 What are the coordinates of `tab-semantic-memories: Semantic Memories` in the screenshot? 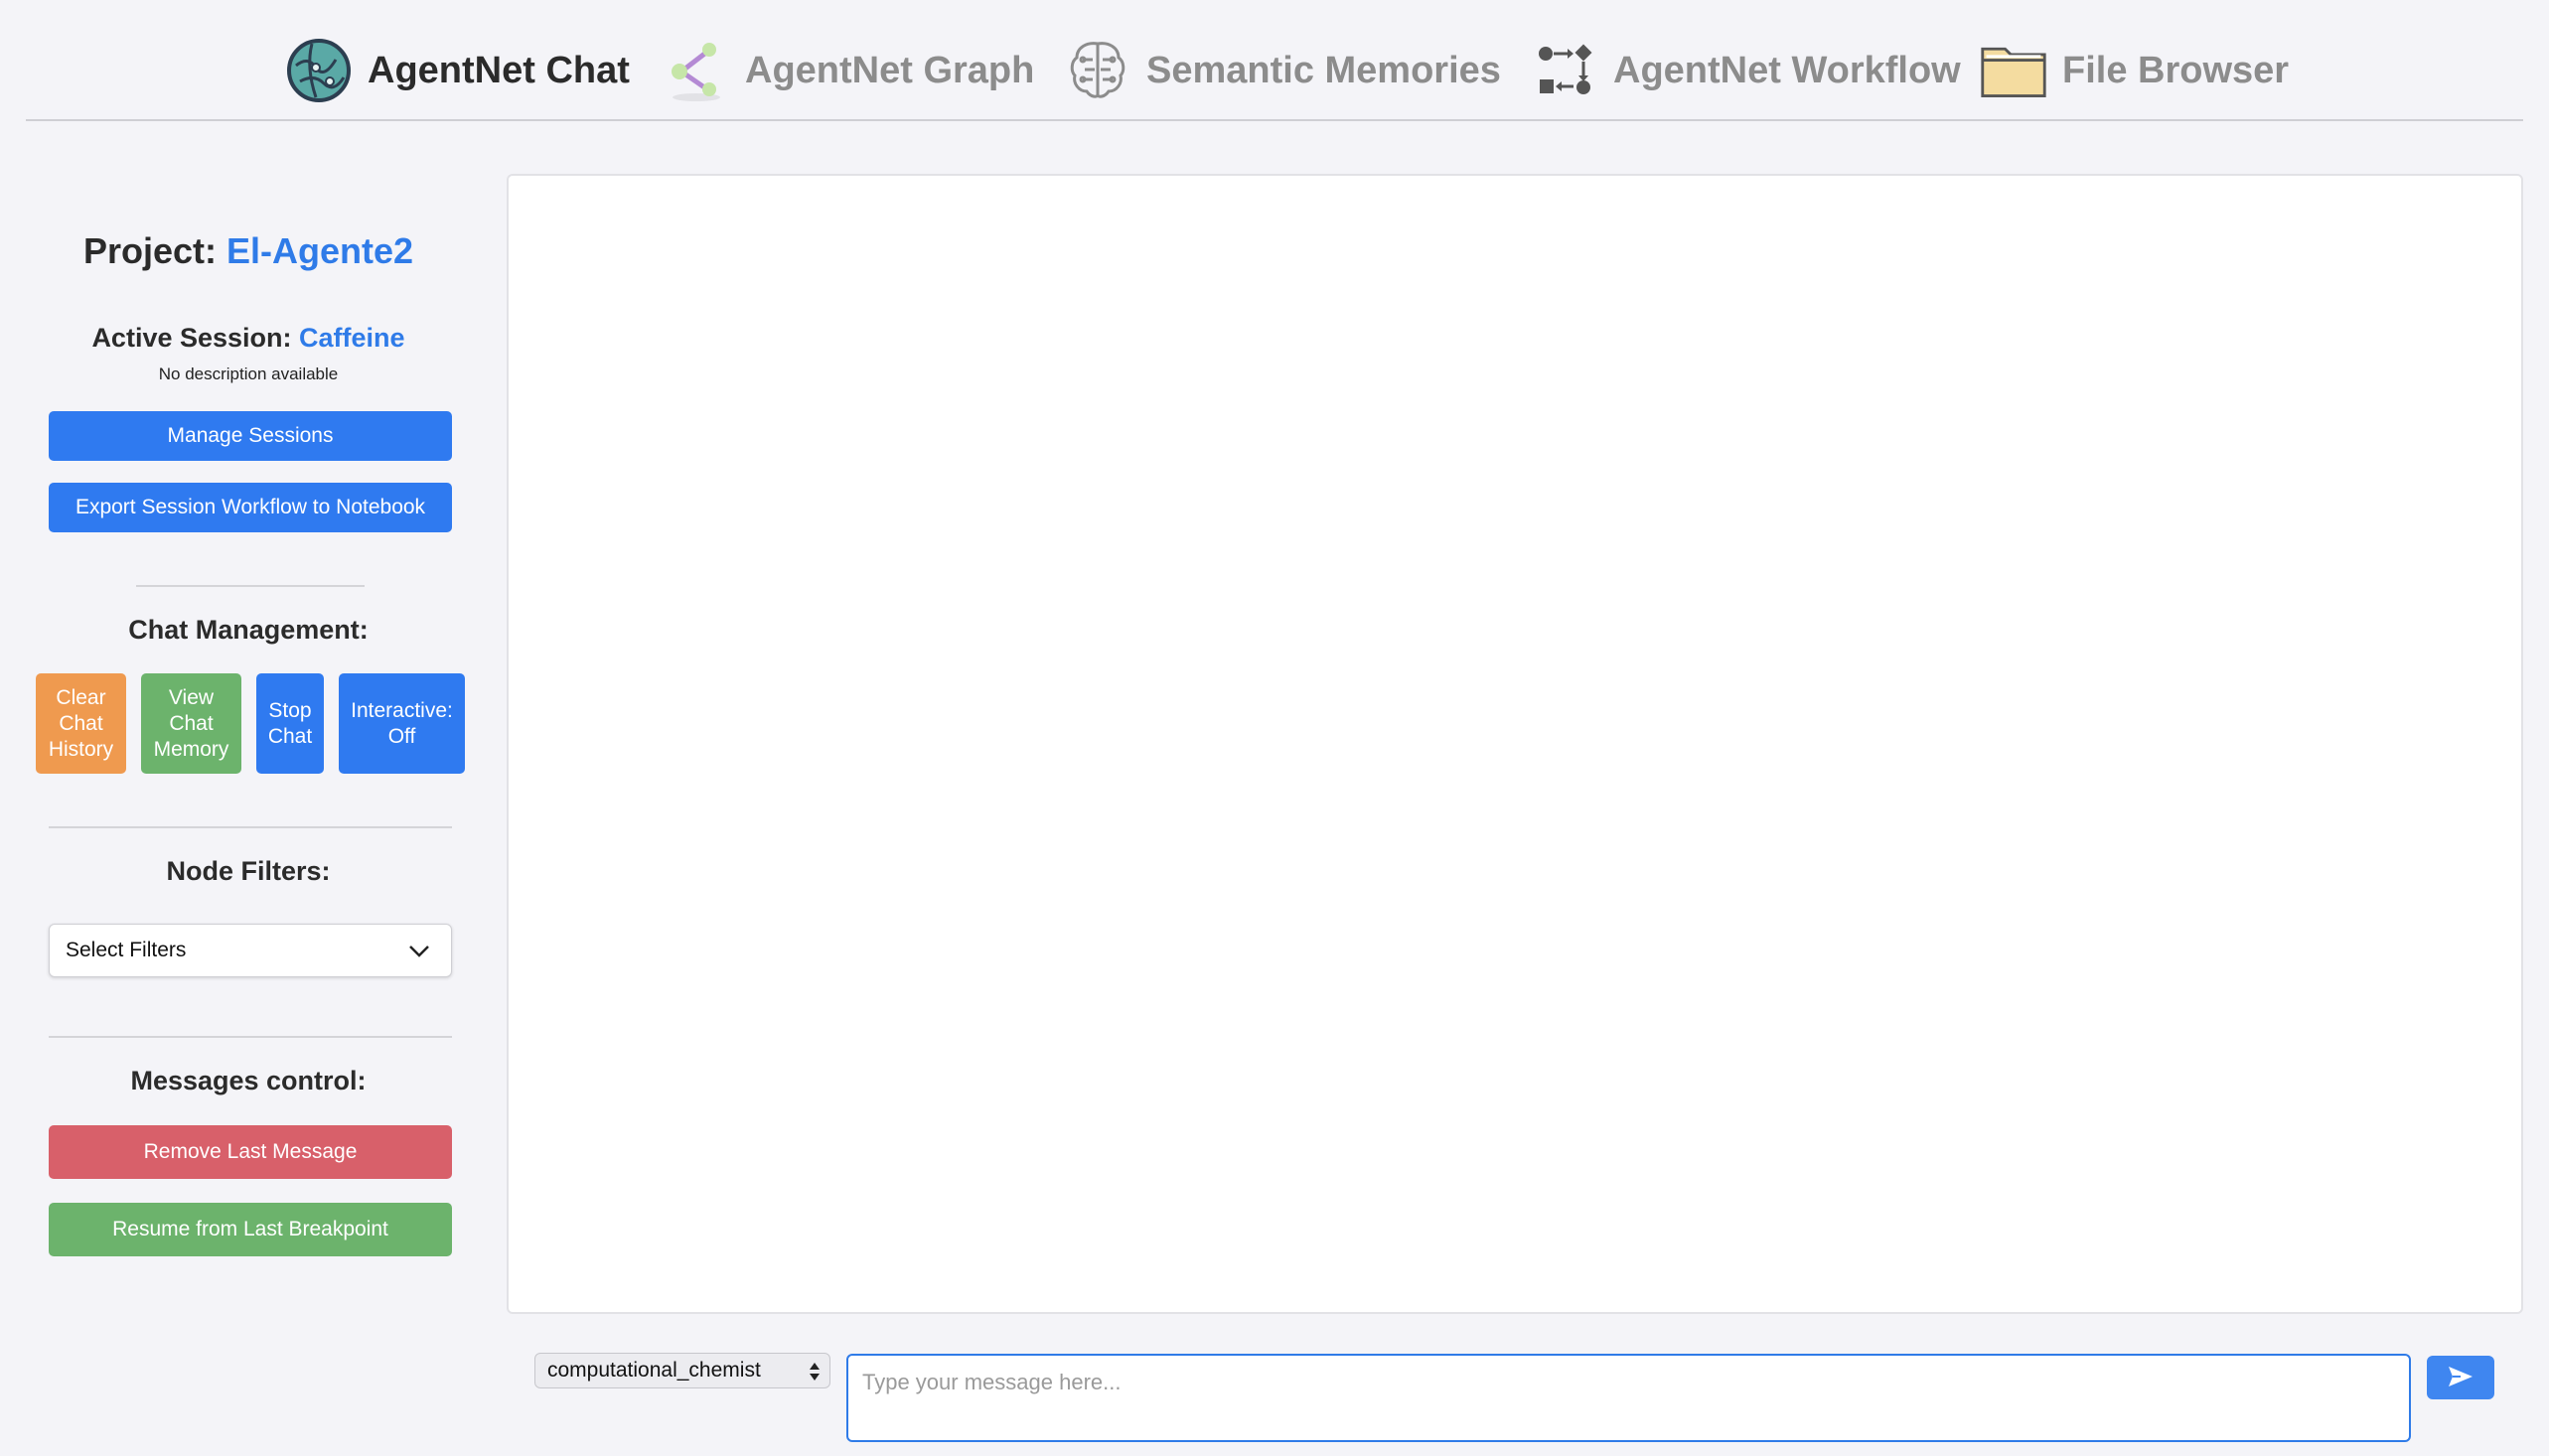 It's located at (1282, 70).